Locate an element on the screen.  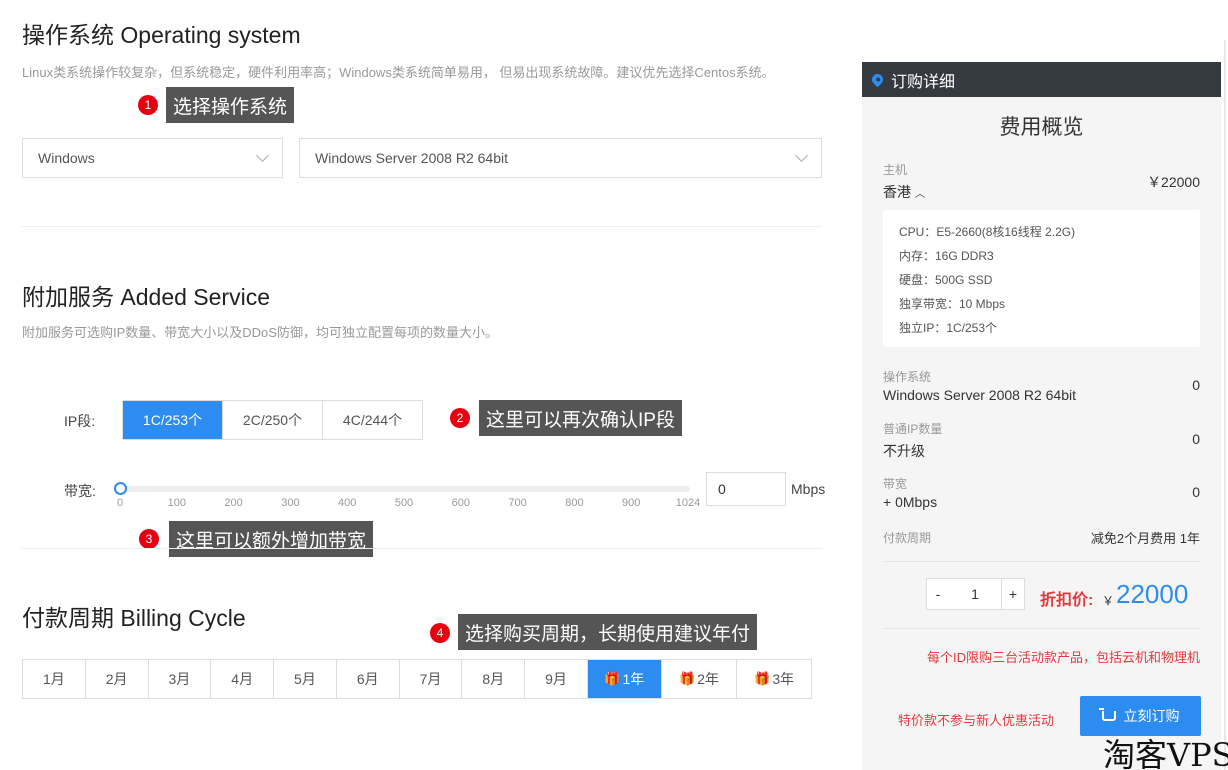
bandwidth-tick-label: 500 is located at coordinates (404, 503).